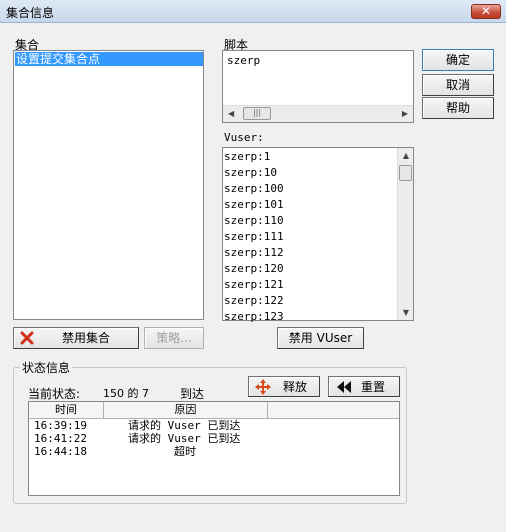 The width and height of the screenshot is (506, 532). What do you see at coordinates (186, 410) in the screenshot?
I see `column-header-reason: 原因` at bounding box center [186, 410].